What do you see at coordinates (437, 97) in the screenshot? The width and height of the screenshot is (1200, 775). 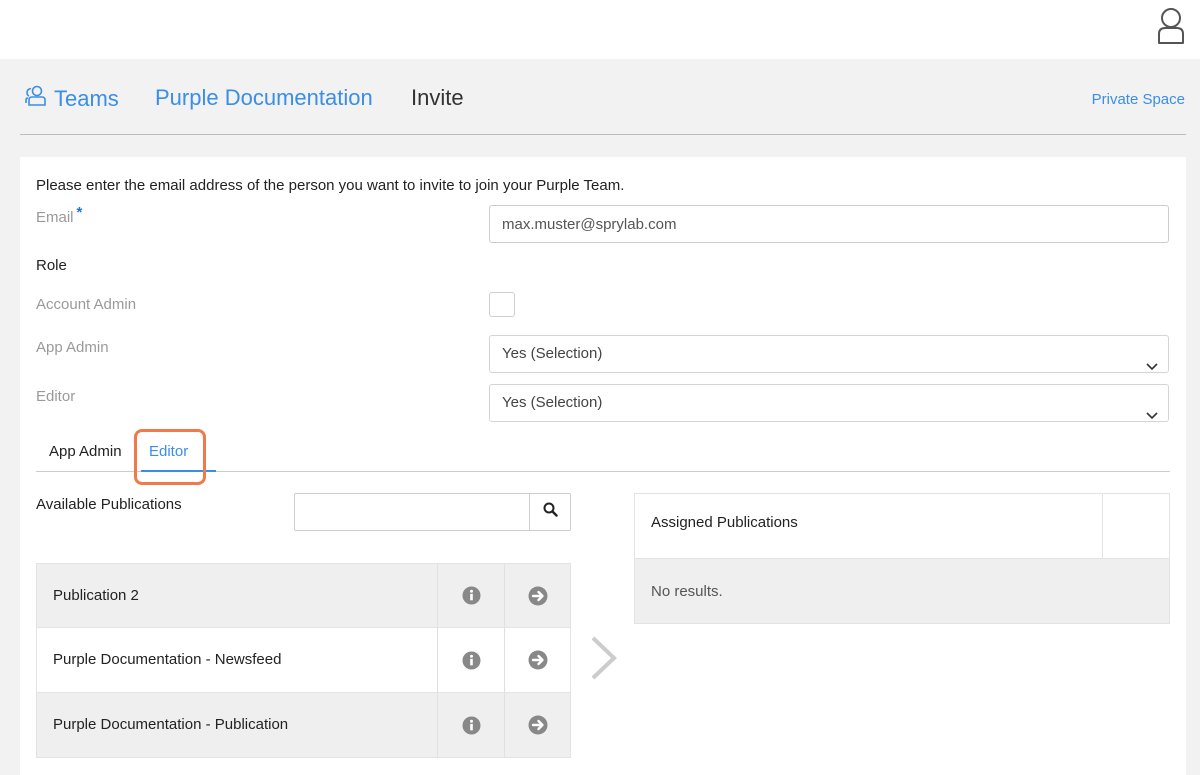 I see `breadcrumb-current: Invite` at bounding box center [437, 97].